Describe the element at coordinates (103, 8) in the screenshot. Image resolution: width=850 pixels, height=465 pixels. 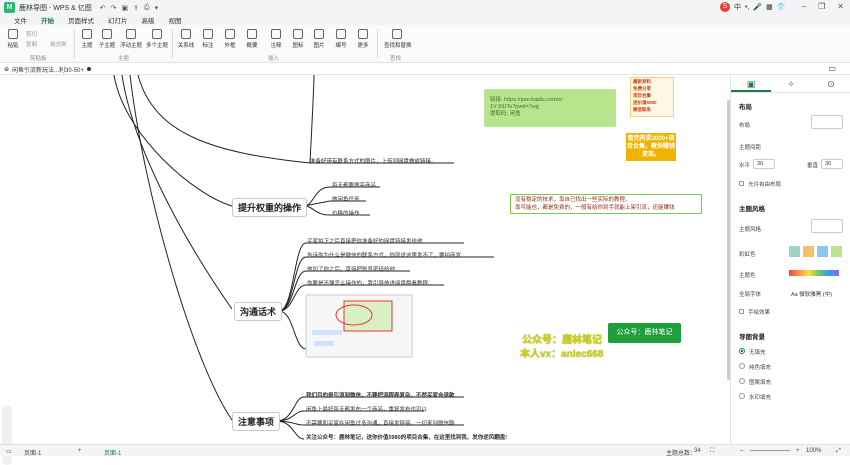
I see `undo-icon: ↶` at that location.